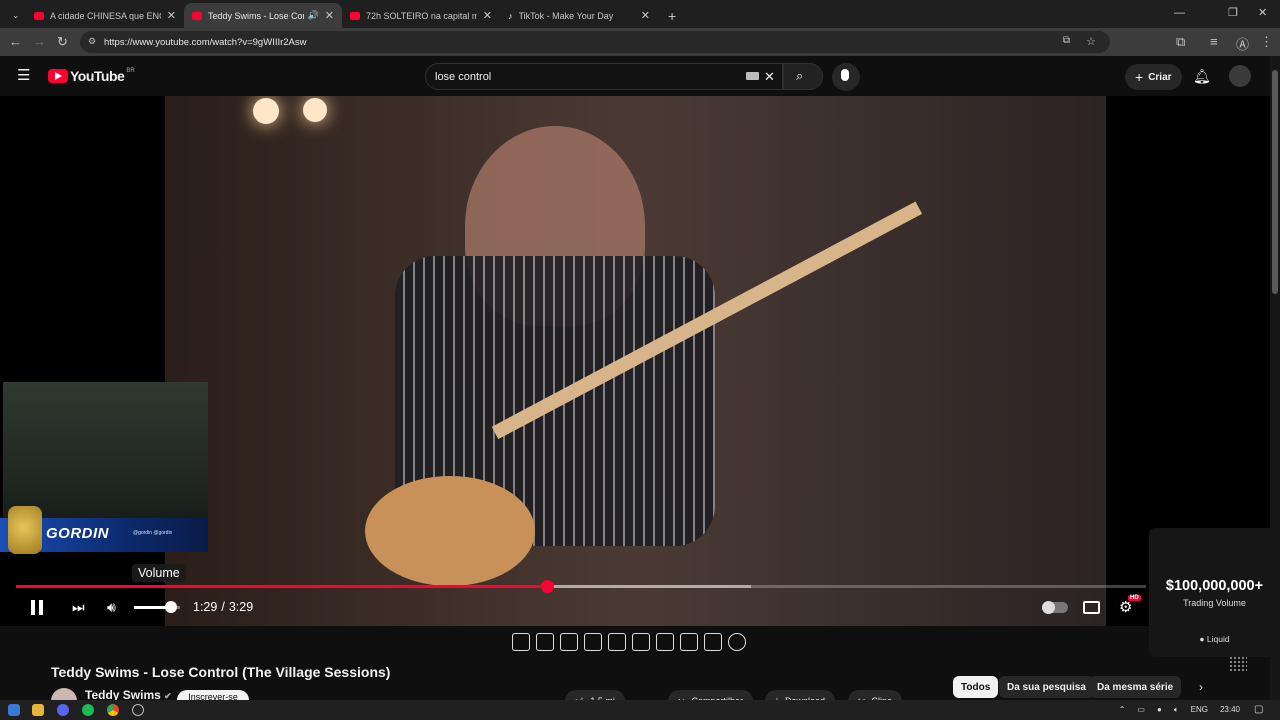 The width and height of the screenshot is (1280, 720). What do you see at coordinates (1214, 639) in the screenshot?
I see `ad-brand: ● Liquid` at bounding box center [1214, 639].